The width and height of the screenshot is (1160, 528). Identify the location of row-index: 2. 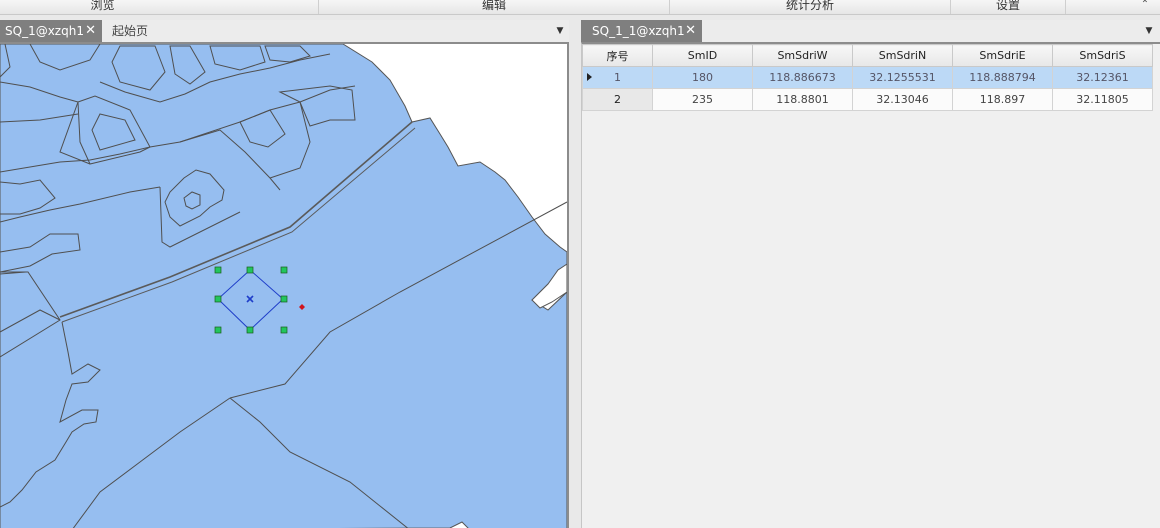
(617, 99).